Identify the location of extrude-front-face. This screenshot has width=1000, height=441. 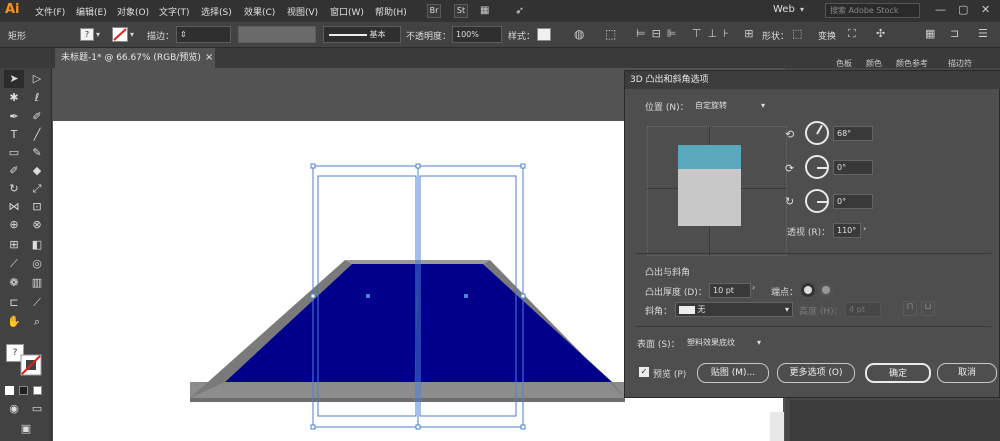
(407, 390).